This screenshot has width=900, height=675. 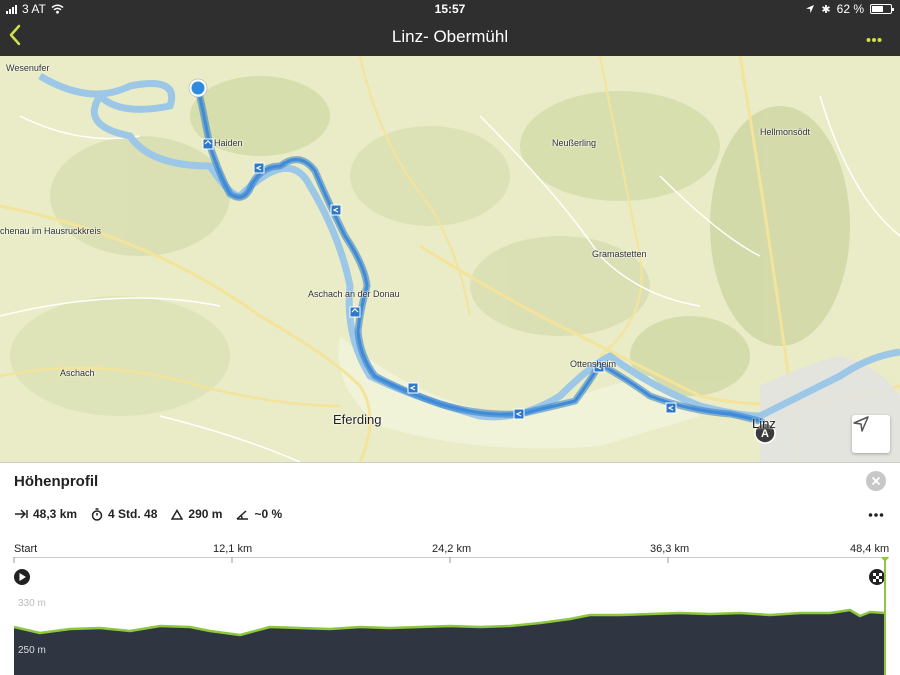 I want to click on map-label-linz: Linz, so click(x=764, y=423).